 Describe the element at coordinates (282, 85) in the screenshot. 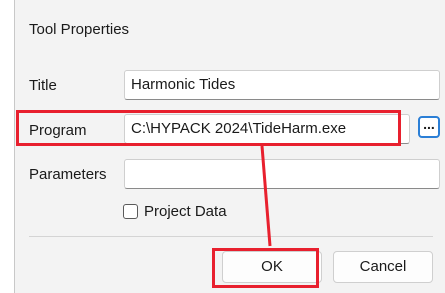

I see `title-field: Harmonic Tides` at that location.